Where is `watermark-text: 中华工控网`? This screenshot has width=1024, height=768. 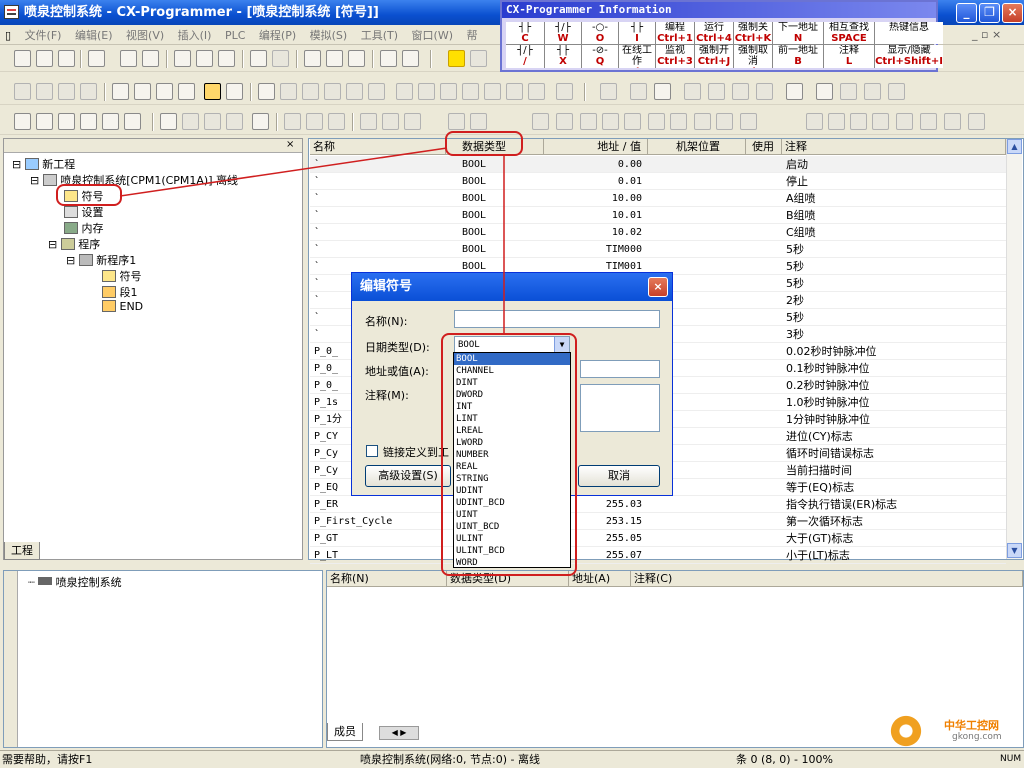 watermark-text: 中华工控网 is located at coordinates (971, 725).